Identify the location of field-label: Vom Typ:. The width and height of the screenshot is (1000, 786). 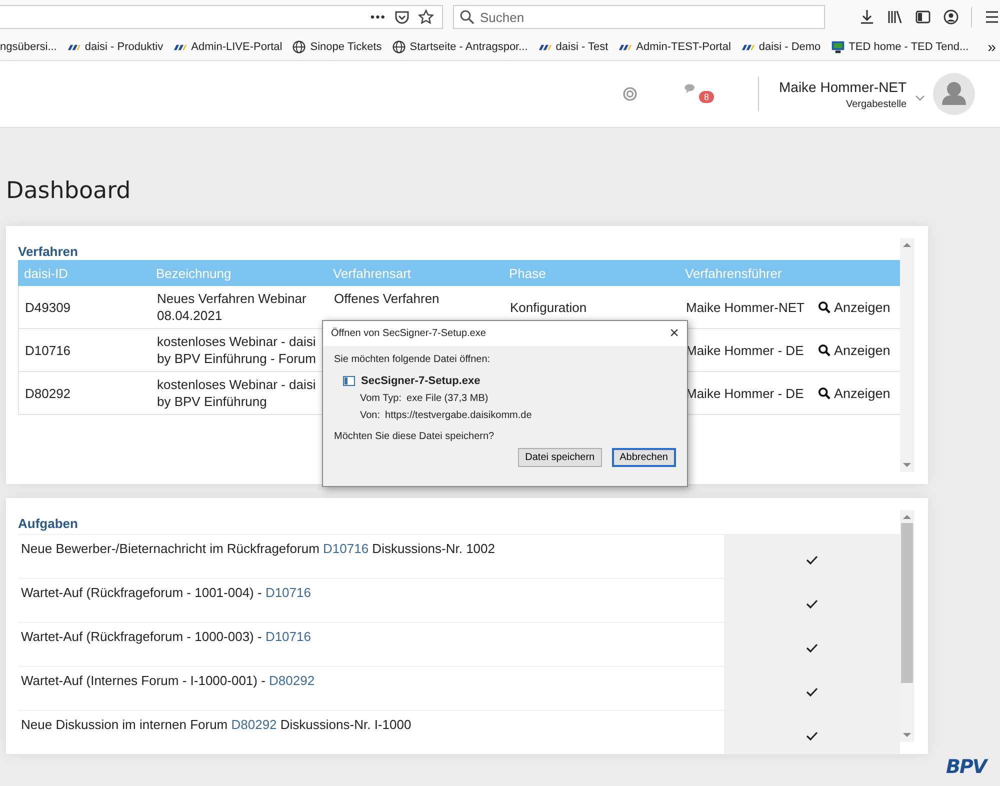
(381, 398).